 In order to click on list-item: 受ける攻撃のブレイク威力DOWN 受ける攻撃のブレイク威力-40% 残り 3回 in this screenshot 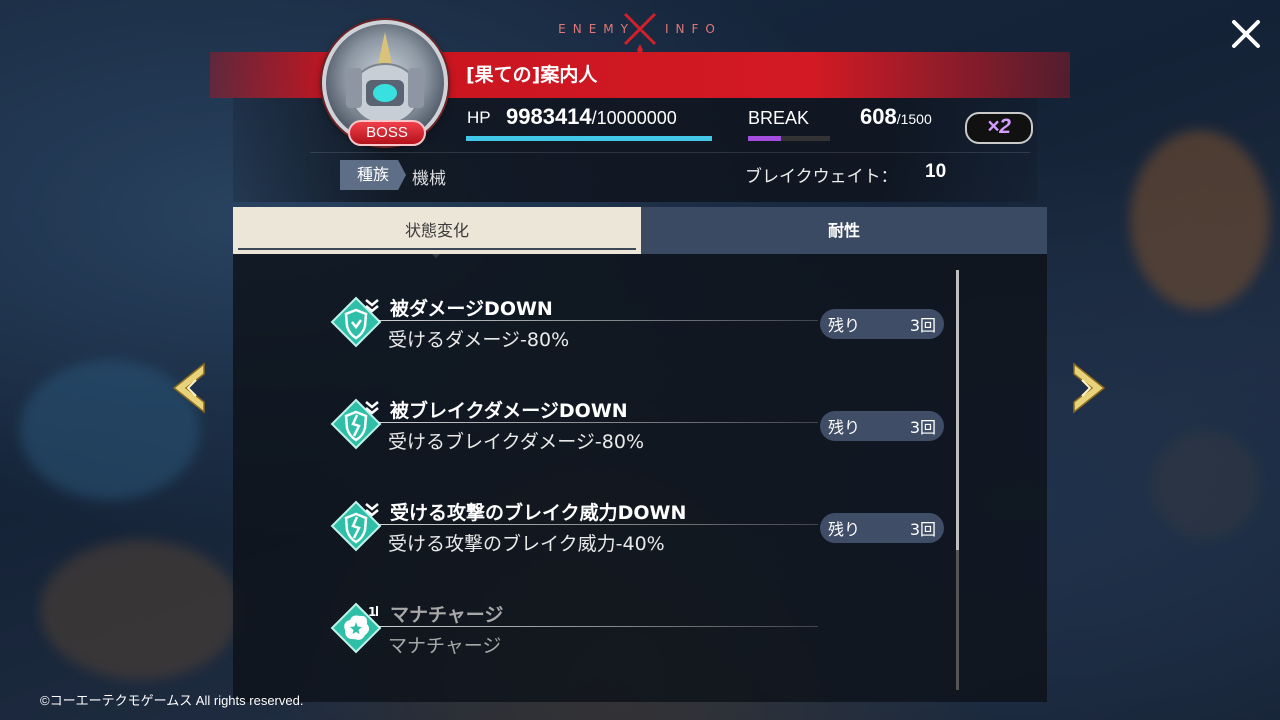, I will do `click(640, 540)`.